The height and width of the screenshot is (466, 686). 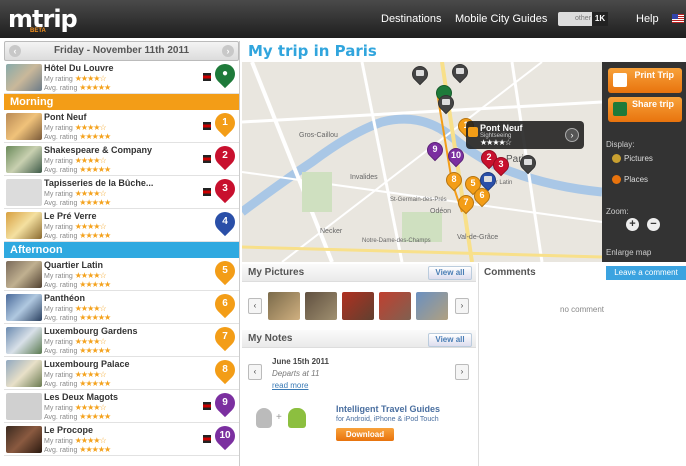 I want to click on toggle-on-label: 1K, so click(x=600, y=19).